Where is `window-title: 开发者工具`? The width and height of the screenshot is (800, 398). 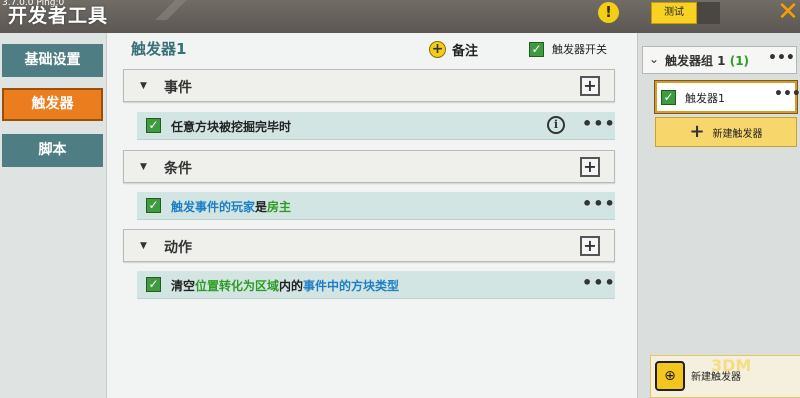
window-title: 开发者工具 is located at coordinates (58, 16).